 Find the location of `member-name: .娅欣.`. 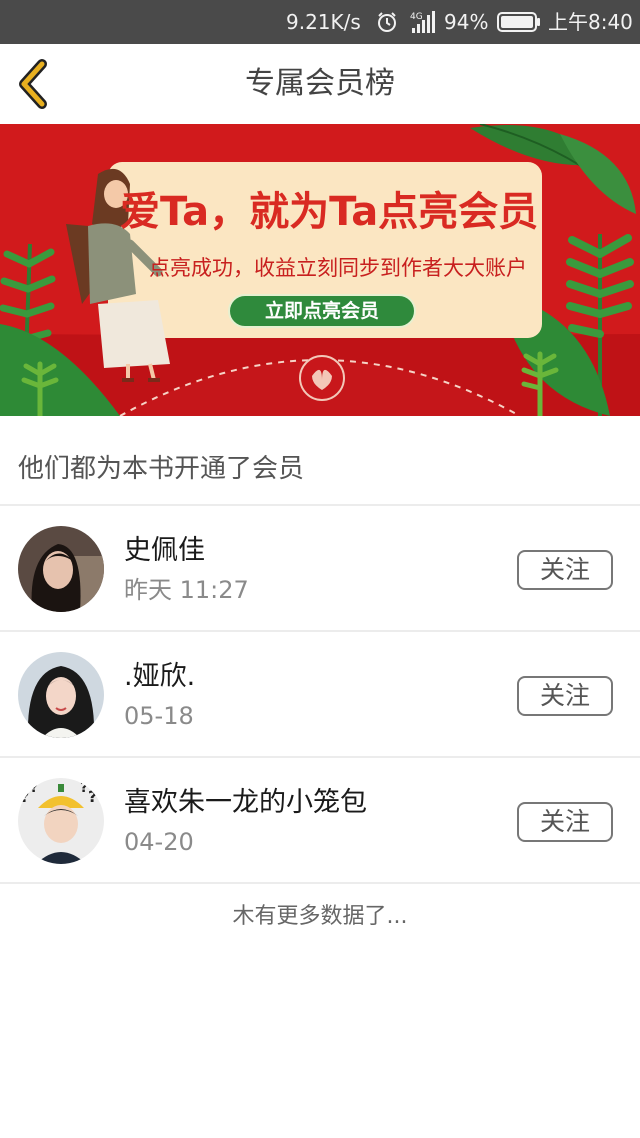

member-name: .娅欣. is located at coordinates (160, 676).